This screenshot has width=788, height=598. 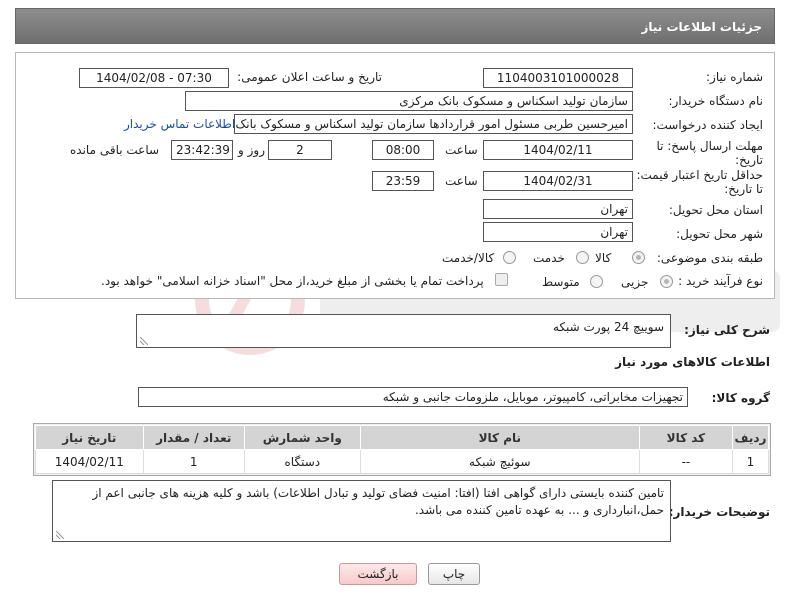 I want to click on buyer-org-field: سازمان تولید اسکناس و مسکوک بانک مرکزی, so click(x=409, y=101).